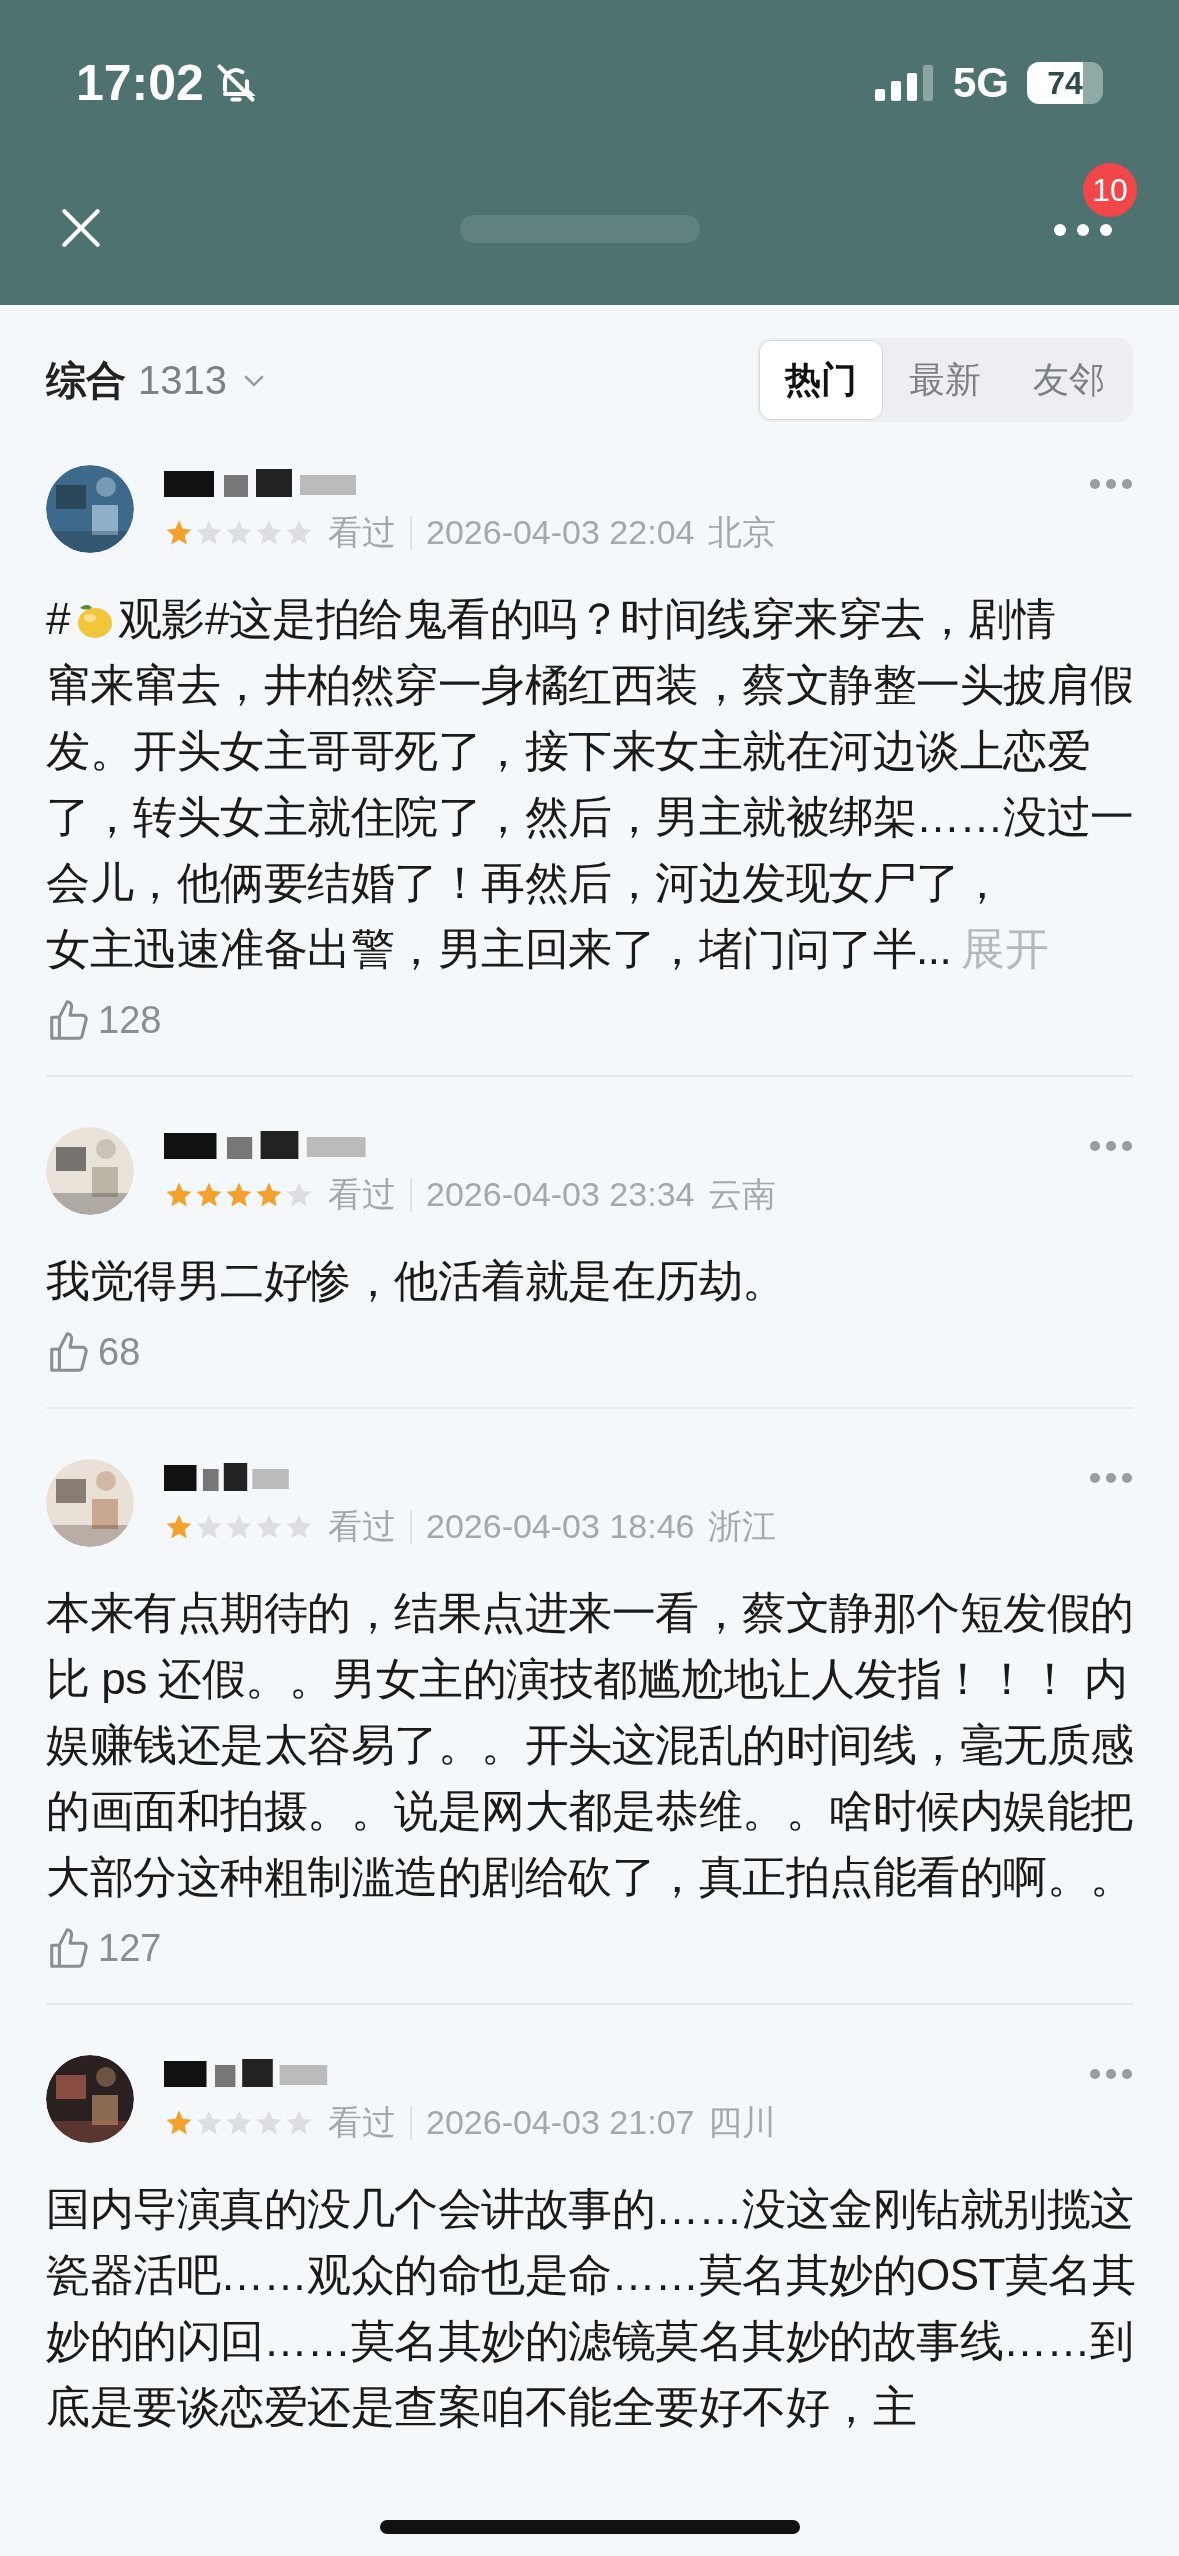 The image size is (1179, 2556). Describe the element at coordinates (1005, 948) in the screenshot. I see `expand-link: 展开` at that location.